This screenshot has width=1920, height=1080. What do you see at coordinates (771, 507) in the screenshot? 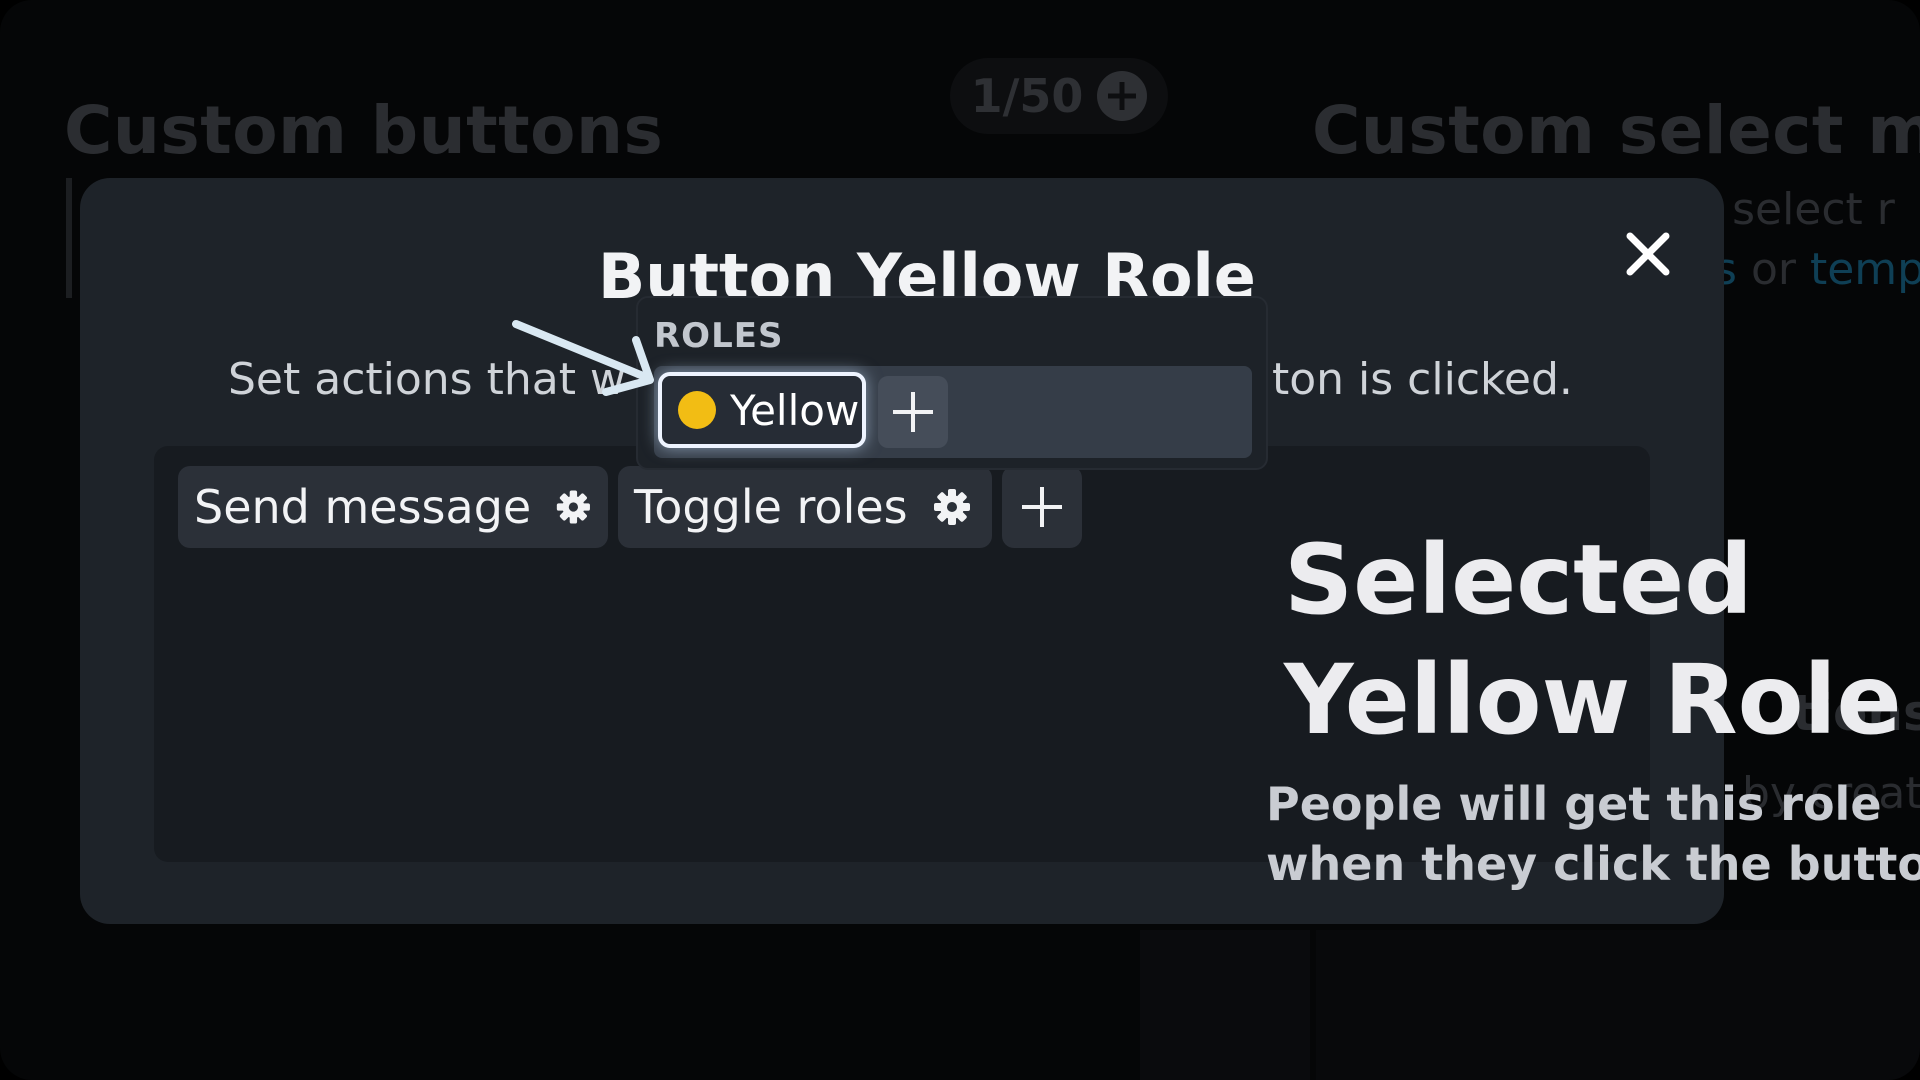
I see `action-label: Toggle roles` at bounding box center [771, 507].